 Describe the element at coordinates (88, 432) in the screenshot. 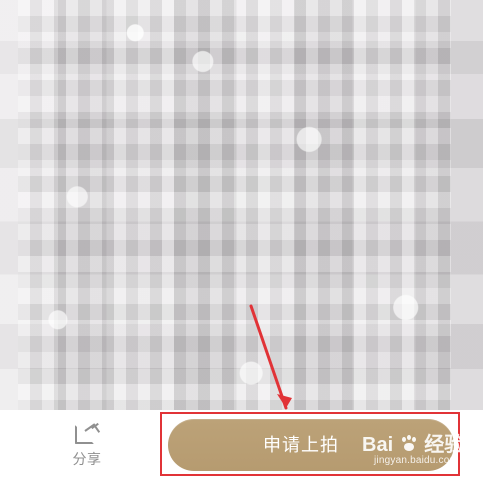

I see `share-icon` at that location.